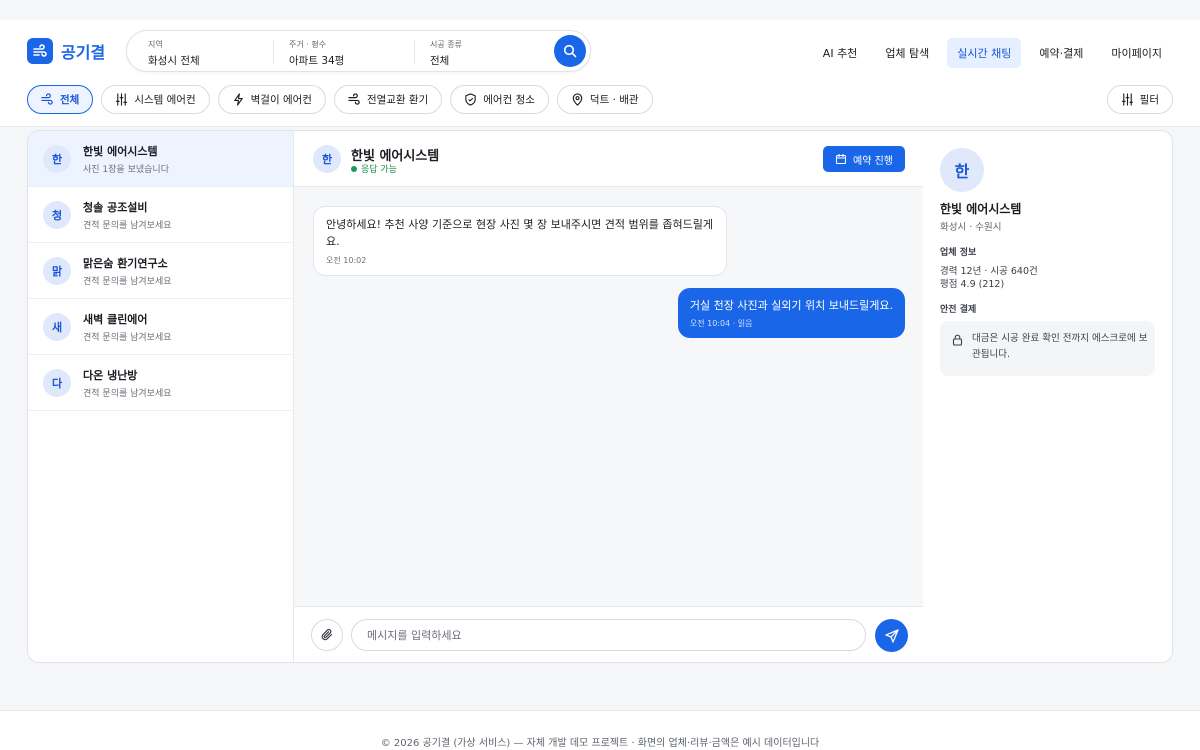 The image size is (1200, 750). I want to click on calendar-icon, so click(841, 159).